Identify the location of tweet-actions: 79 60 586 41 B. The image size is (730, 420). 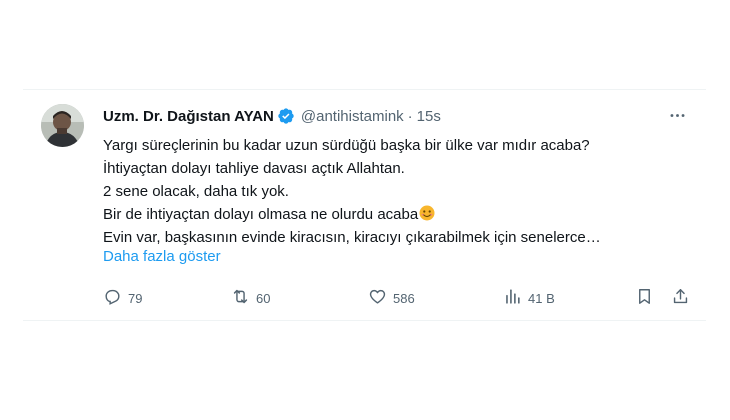
(398, 298).